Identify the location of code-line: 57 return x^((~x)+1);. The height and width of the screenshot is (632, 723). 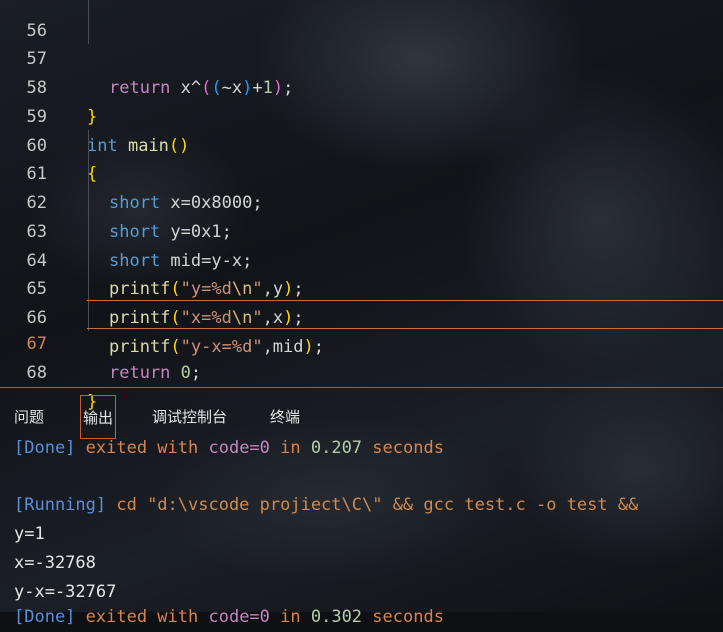
(361, 57).